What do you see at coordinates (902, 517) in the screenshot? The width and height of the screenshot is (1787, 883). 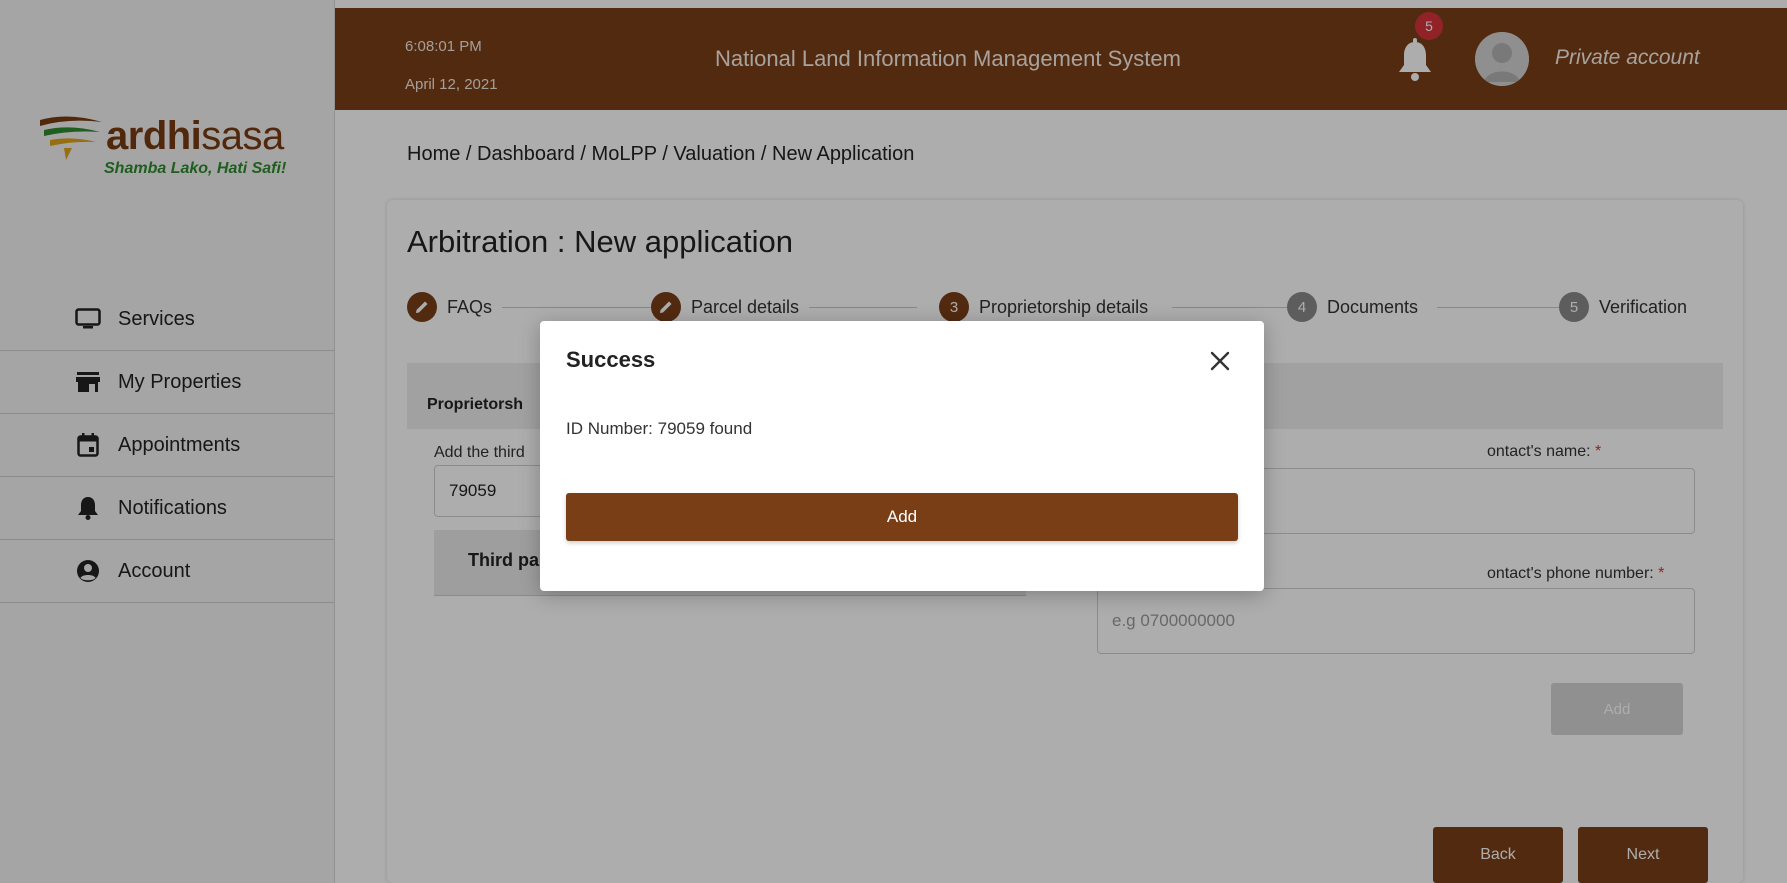 I see `dialog-add-button: Add` at bounding box center [902, 517].